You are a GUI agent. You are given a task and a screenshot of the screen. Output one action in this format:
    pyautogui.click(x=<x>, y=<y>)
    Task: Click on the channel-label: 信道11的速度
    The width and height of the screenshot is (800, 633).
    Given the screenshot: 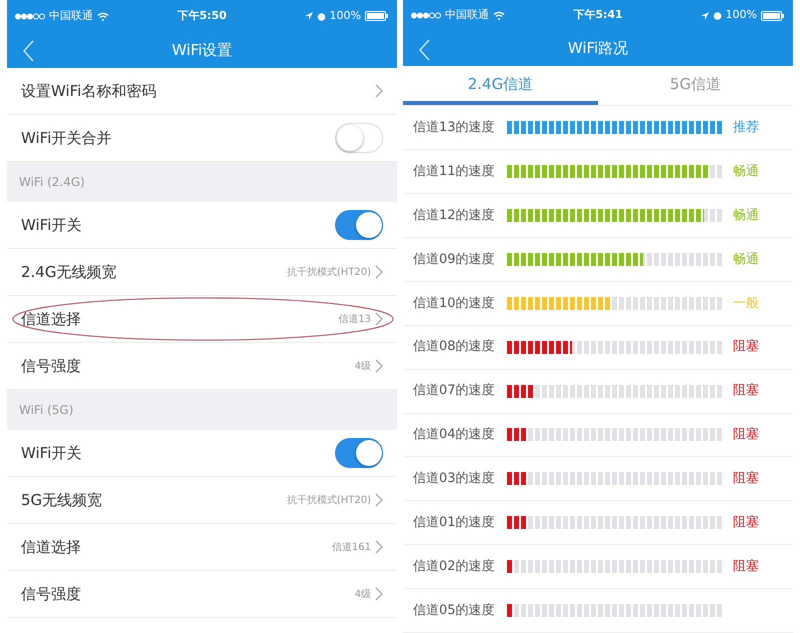 What is the action you would take?
    pyautogui.click(x=454, y=171)
    